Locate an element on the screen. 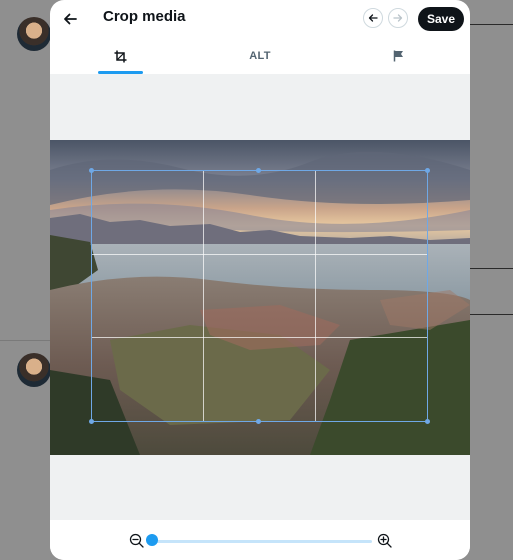 The width and height of the screenshot is (513, 560). tab-alt: ALT is located at coordinates (260, 56).